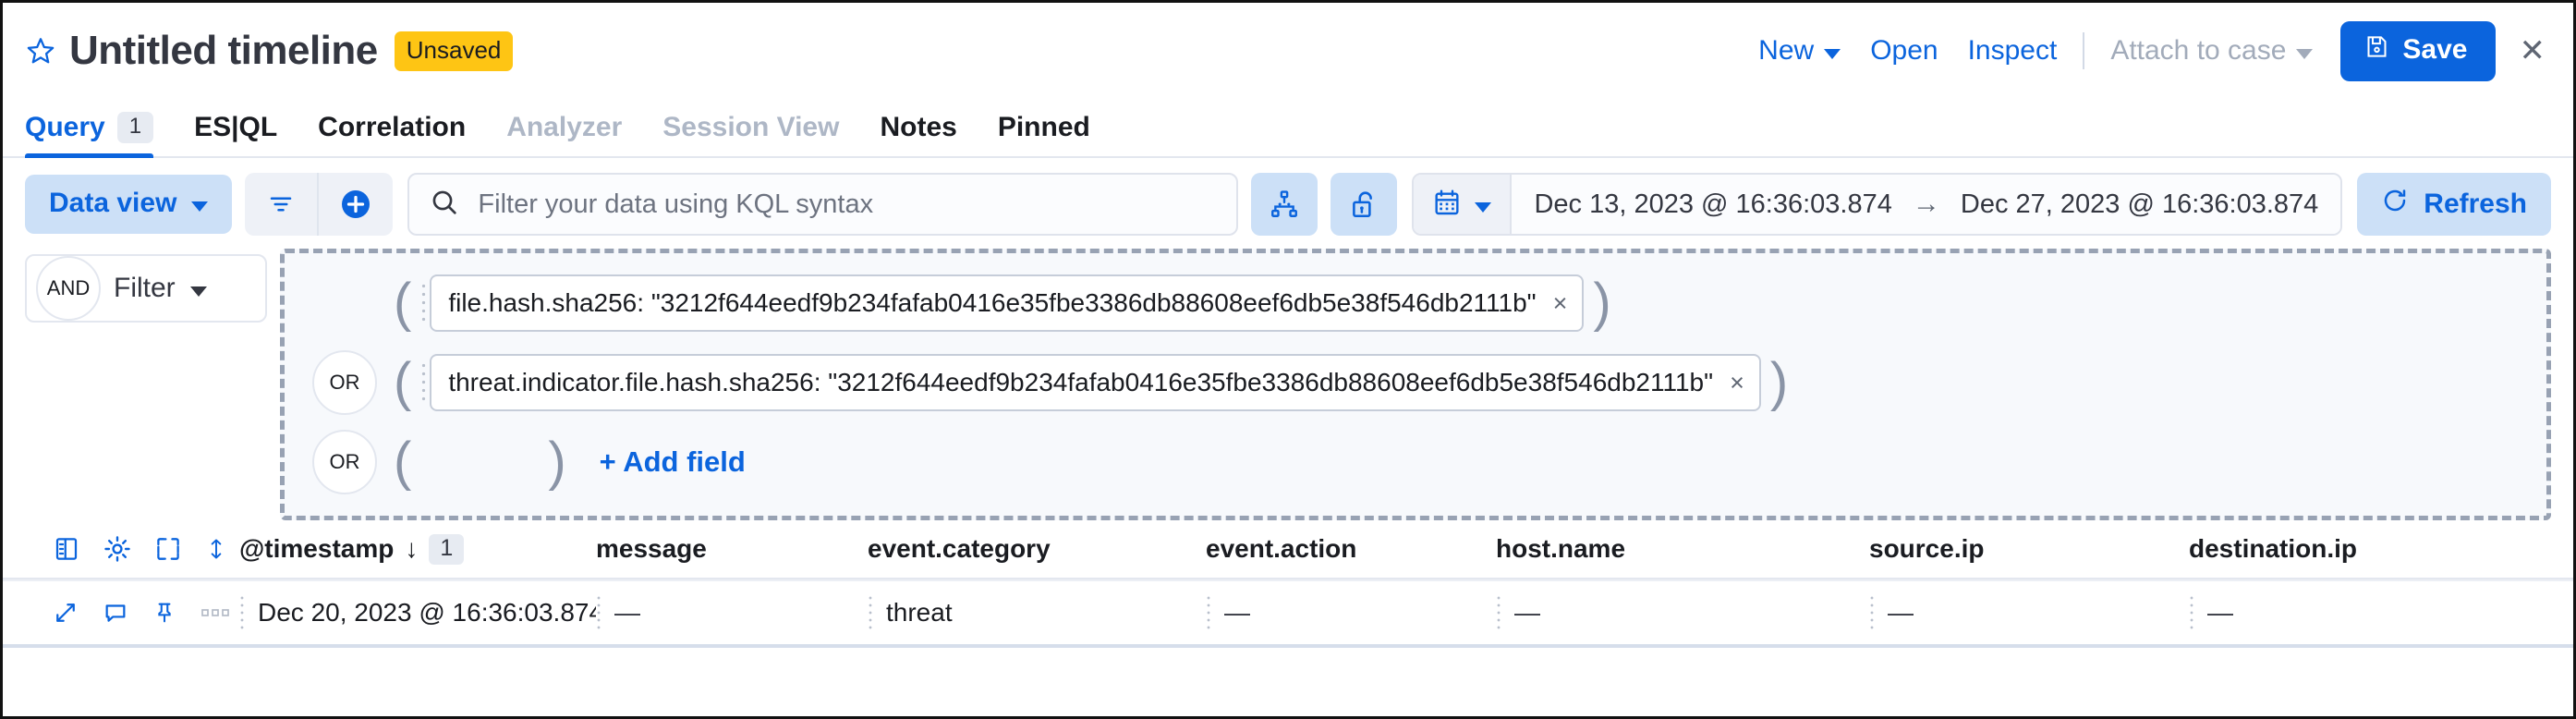 The height and width of the screenshot is (719, 2576). What do you see at coordinates (673, 462) in the screenshot?
I see `add-field-button: + Add field` at bounding box center [673, 462].